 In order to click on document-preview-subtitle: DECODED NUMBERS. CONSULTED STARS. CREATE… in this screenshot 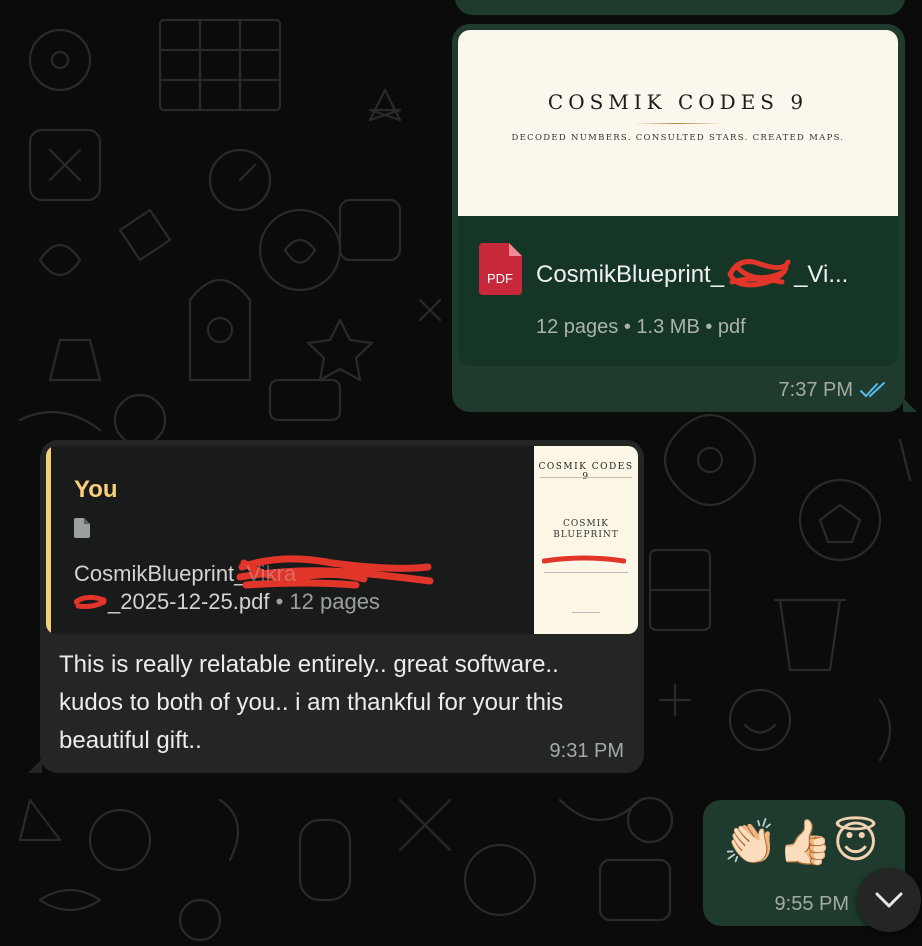, I will do `click(678, 138)`.